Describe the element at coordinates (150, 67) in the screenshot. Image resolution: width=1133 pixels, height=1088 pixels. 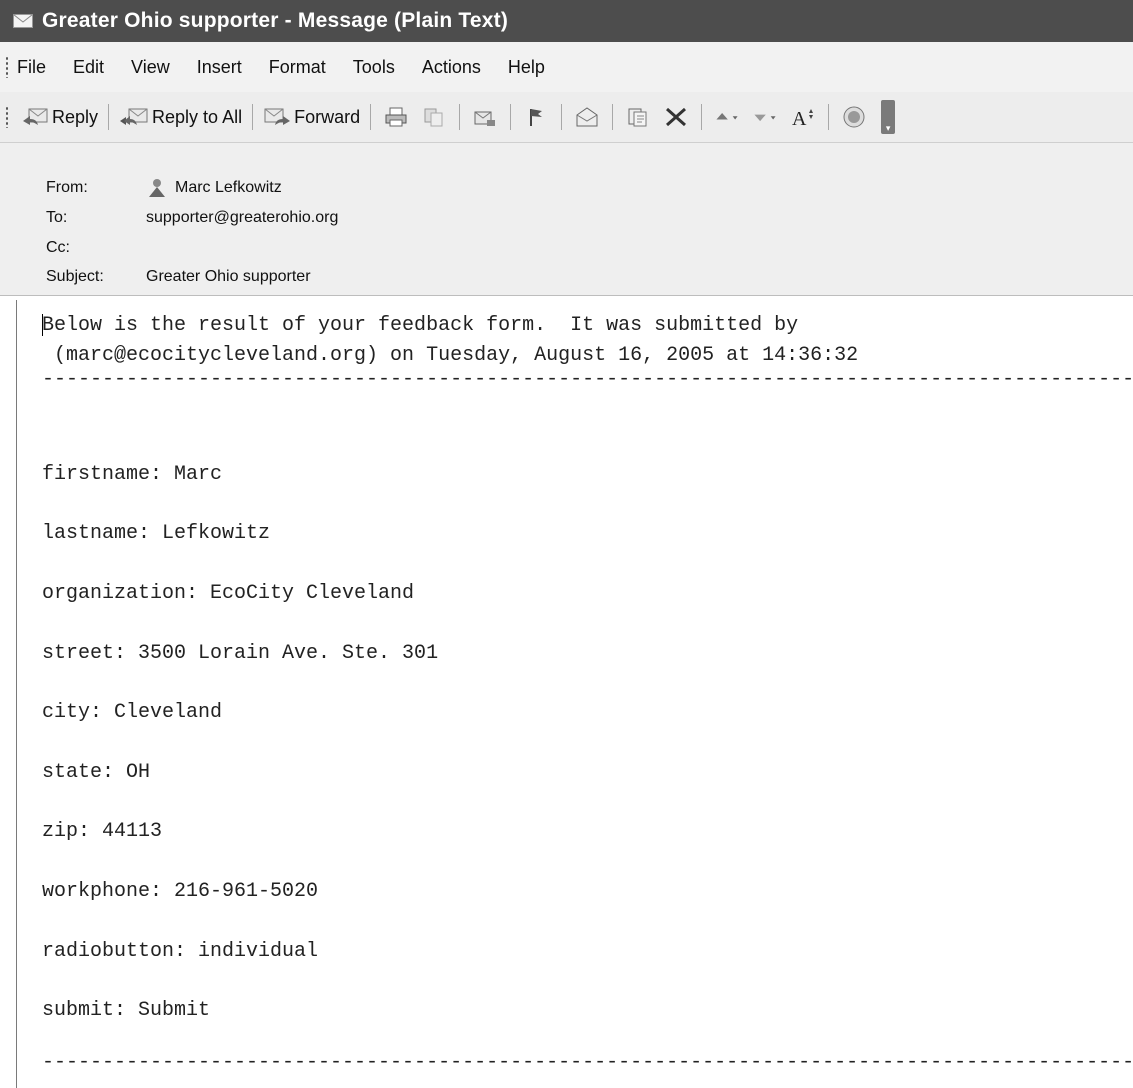
I see `menu-view: View` at that location.